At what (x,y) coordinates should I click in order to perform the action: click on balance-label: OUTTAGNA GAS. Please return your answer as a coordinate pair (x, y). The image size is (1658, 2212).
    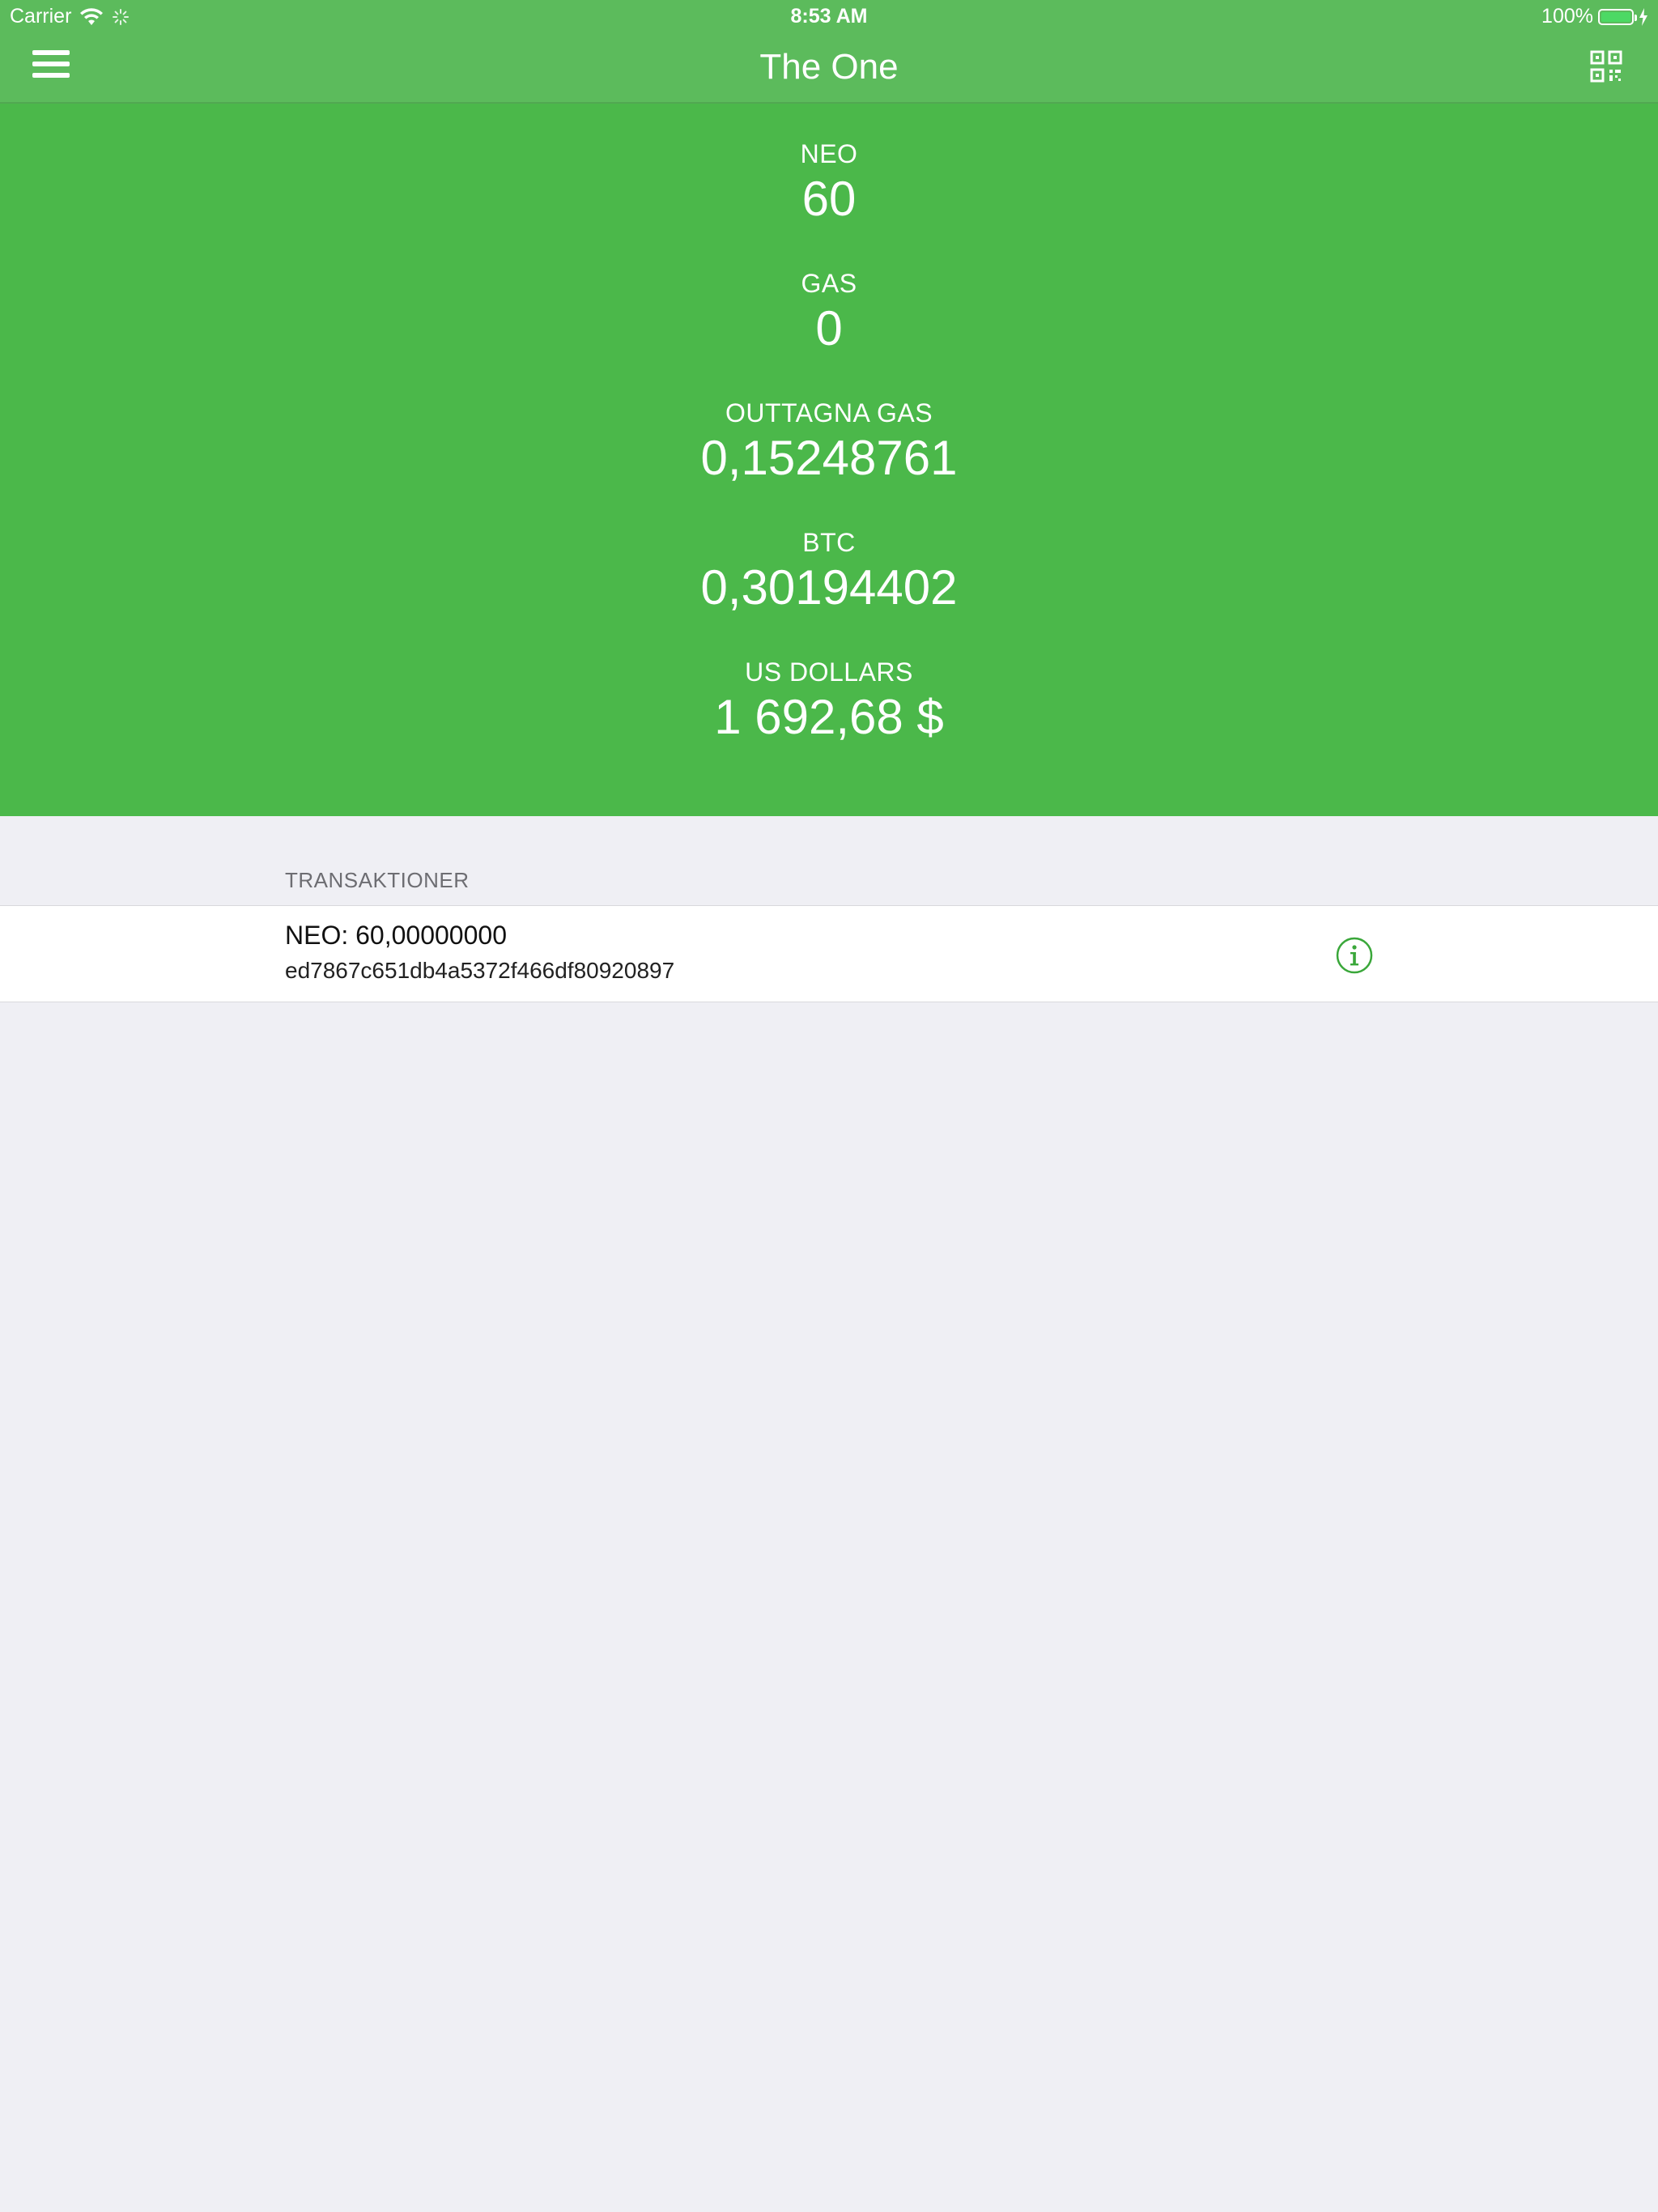
    Looking at the image, I should click on (829, 413).